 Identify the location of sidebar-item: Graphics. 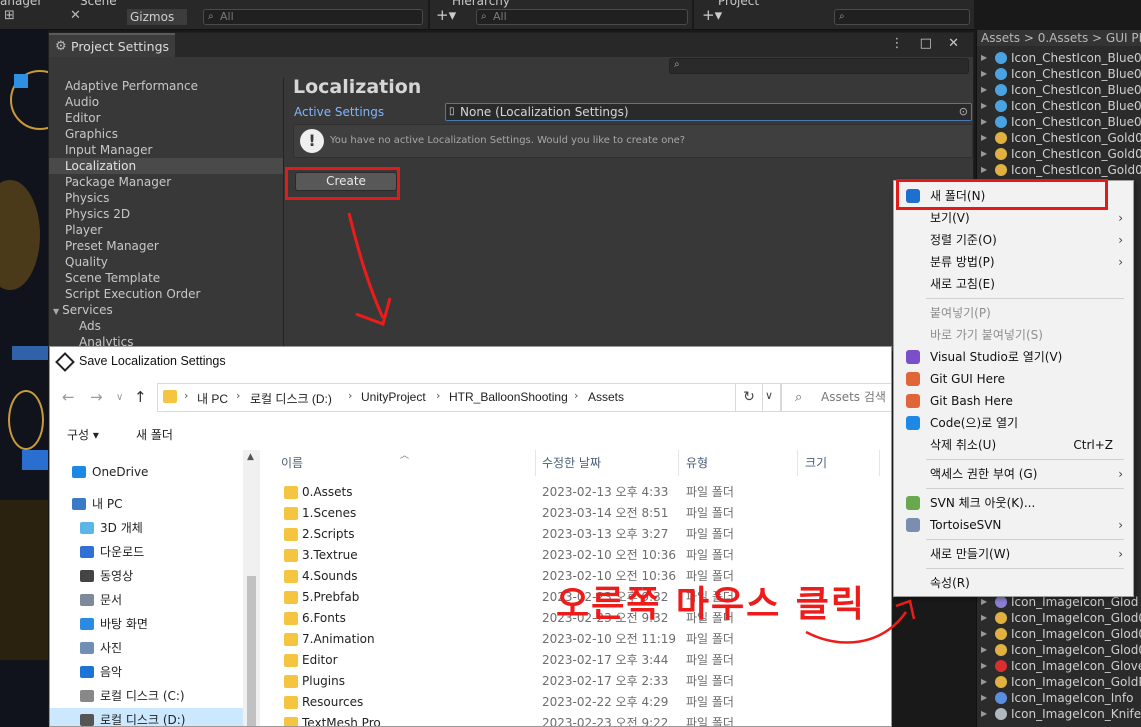
(166, 134).